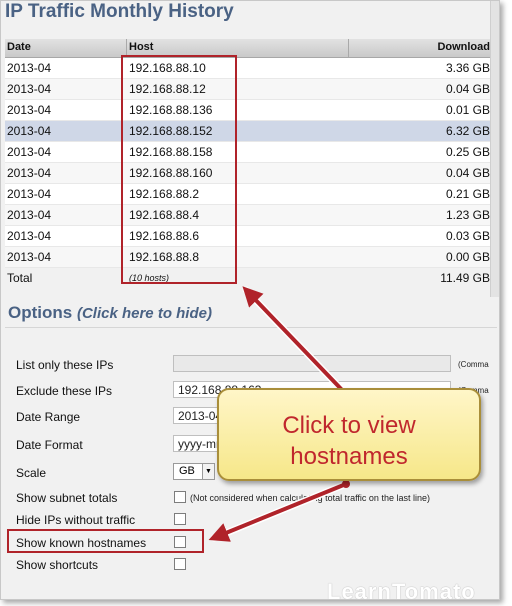 The width and height of the screenshot is (512, 606). I want to click on annotation-host-column-box, so click(179, 169).